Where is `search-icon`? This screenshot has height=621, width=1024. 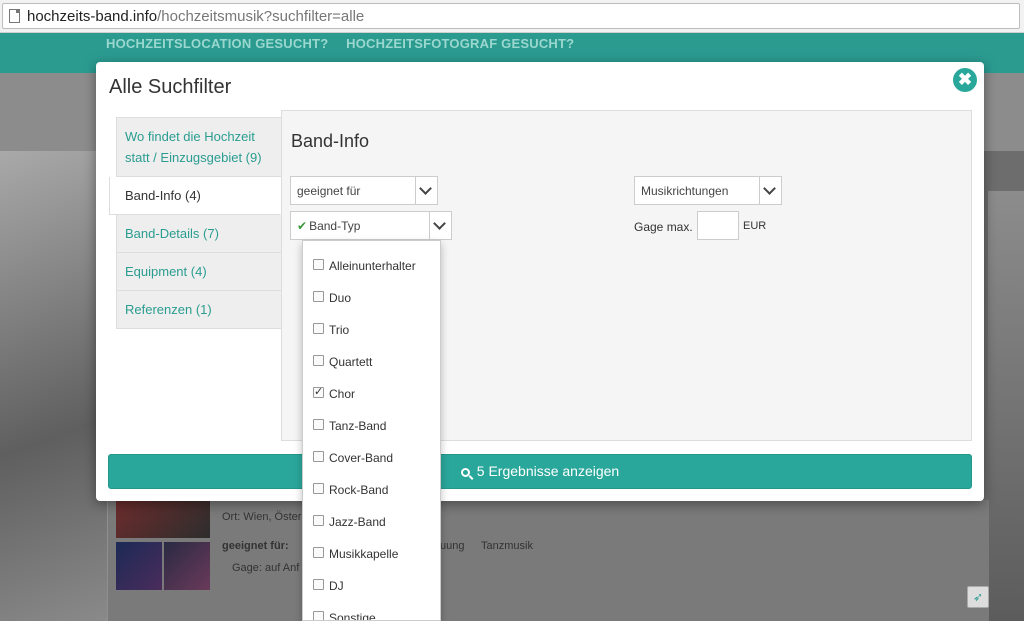
search-icon is located at coordinates (465, 472).